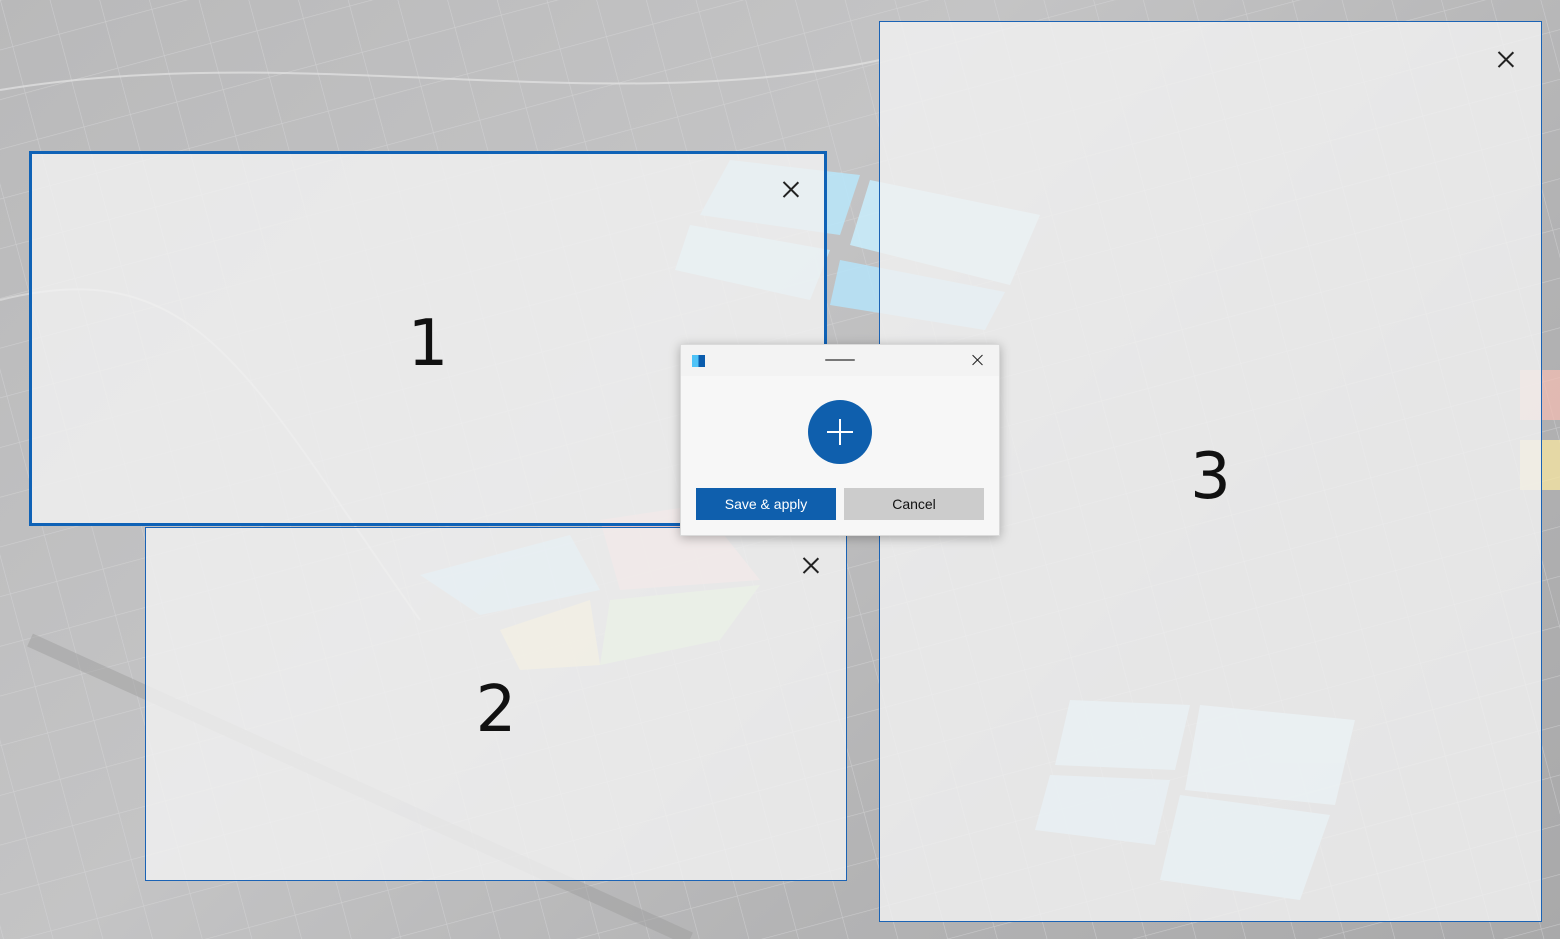  What do you see at coordinates (766, 504) in the screenshot?
I see `save-apply-button: Save & apply` at bounding box center [766, 504].